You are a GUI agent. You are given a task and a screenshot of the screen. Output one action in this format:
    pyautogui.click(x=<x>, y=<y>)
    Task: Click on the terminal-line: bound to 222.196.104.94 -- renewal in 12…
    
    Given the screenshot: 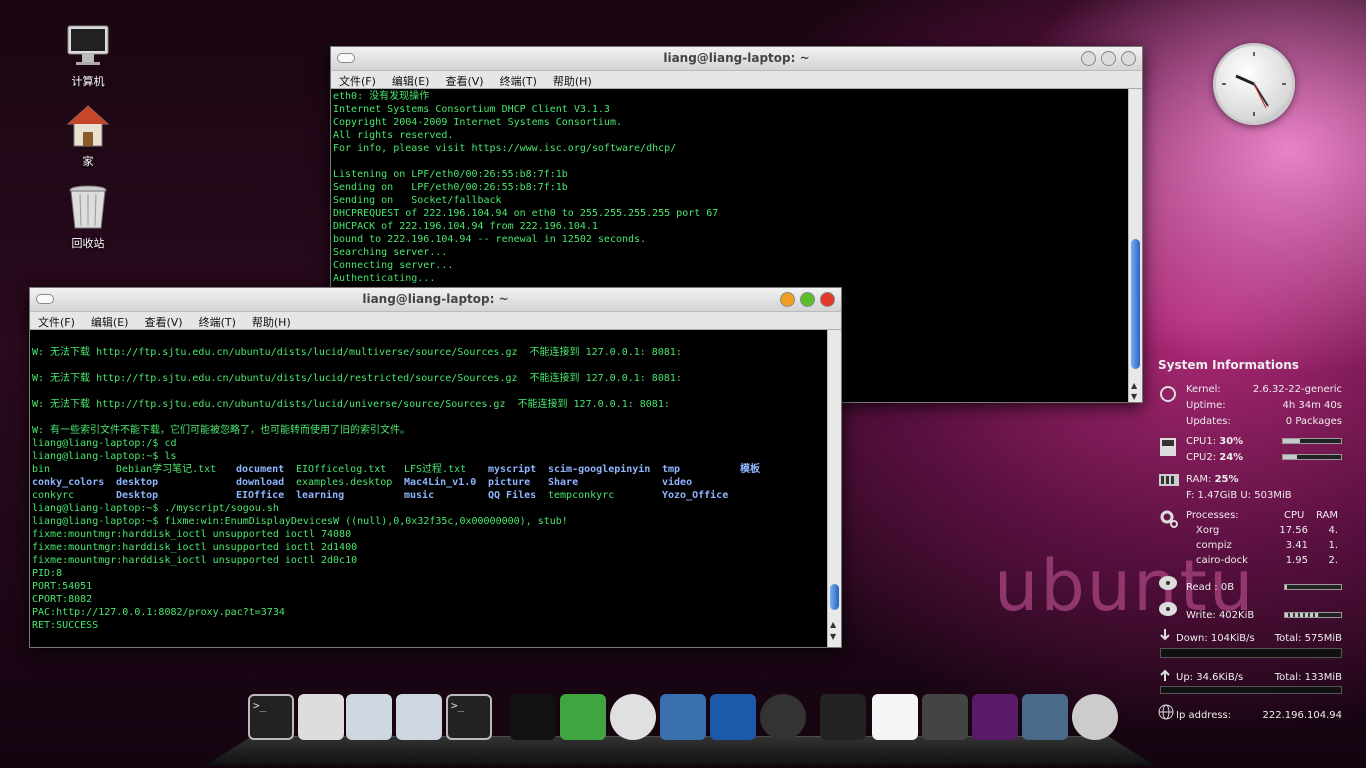 What is the action you would take?
    pyautogui.click(x=490, y=239)
    